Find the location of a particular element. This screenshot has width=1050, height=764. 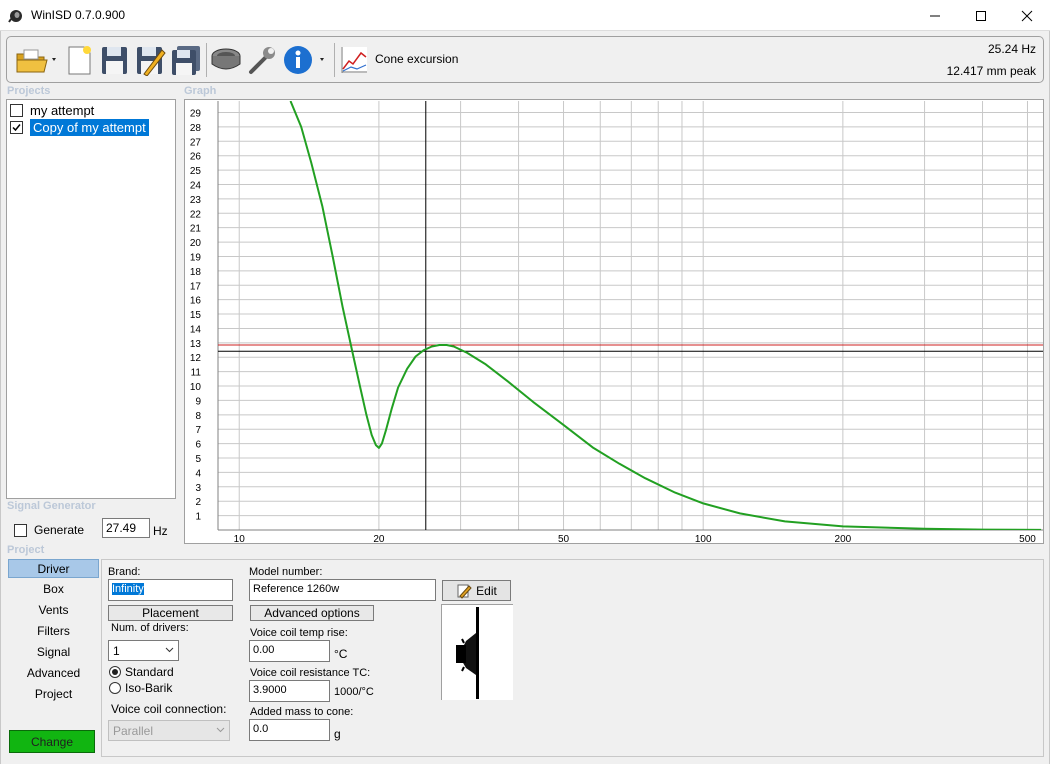

project-item: my attempt is located at coordinates (52, 110).